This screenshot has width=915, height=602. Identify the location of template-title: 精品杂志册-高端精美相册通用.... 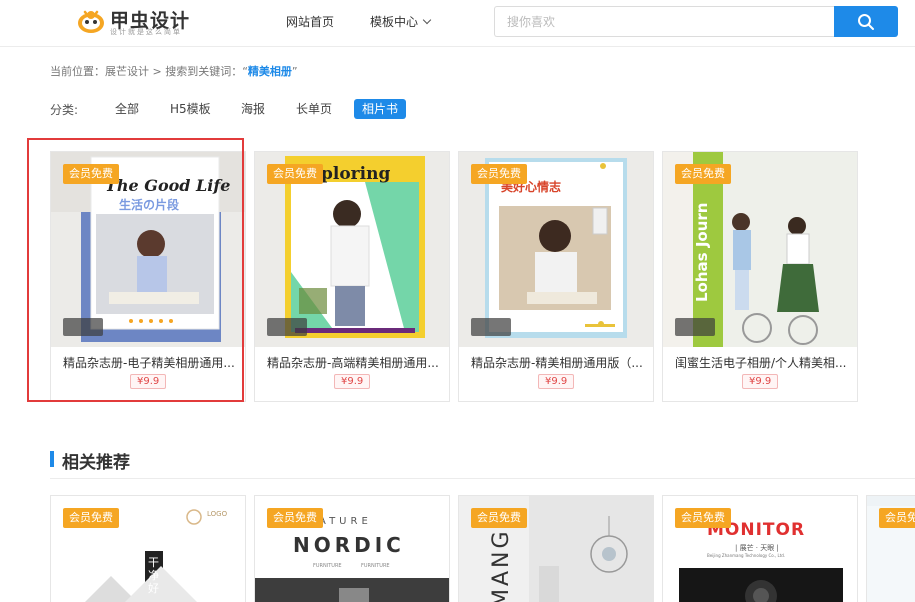
(353, 362).